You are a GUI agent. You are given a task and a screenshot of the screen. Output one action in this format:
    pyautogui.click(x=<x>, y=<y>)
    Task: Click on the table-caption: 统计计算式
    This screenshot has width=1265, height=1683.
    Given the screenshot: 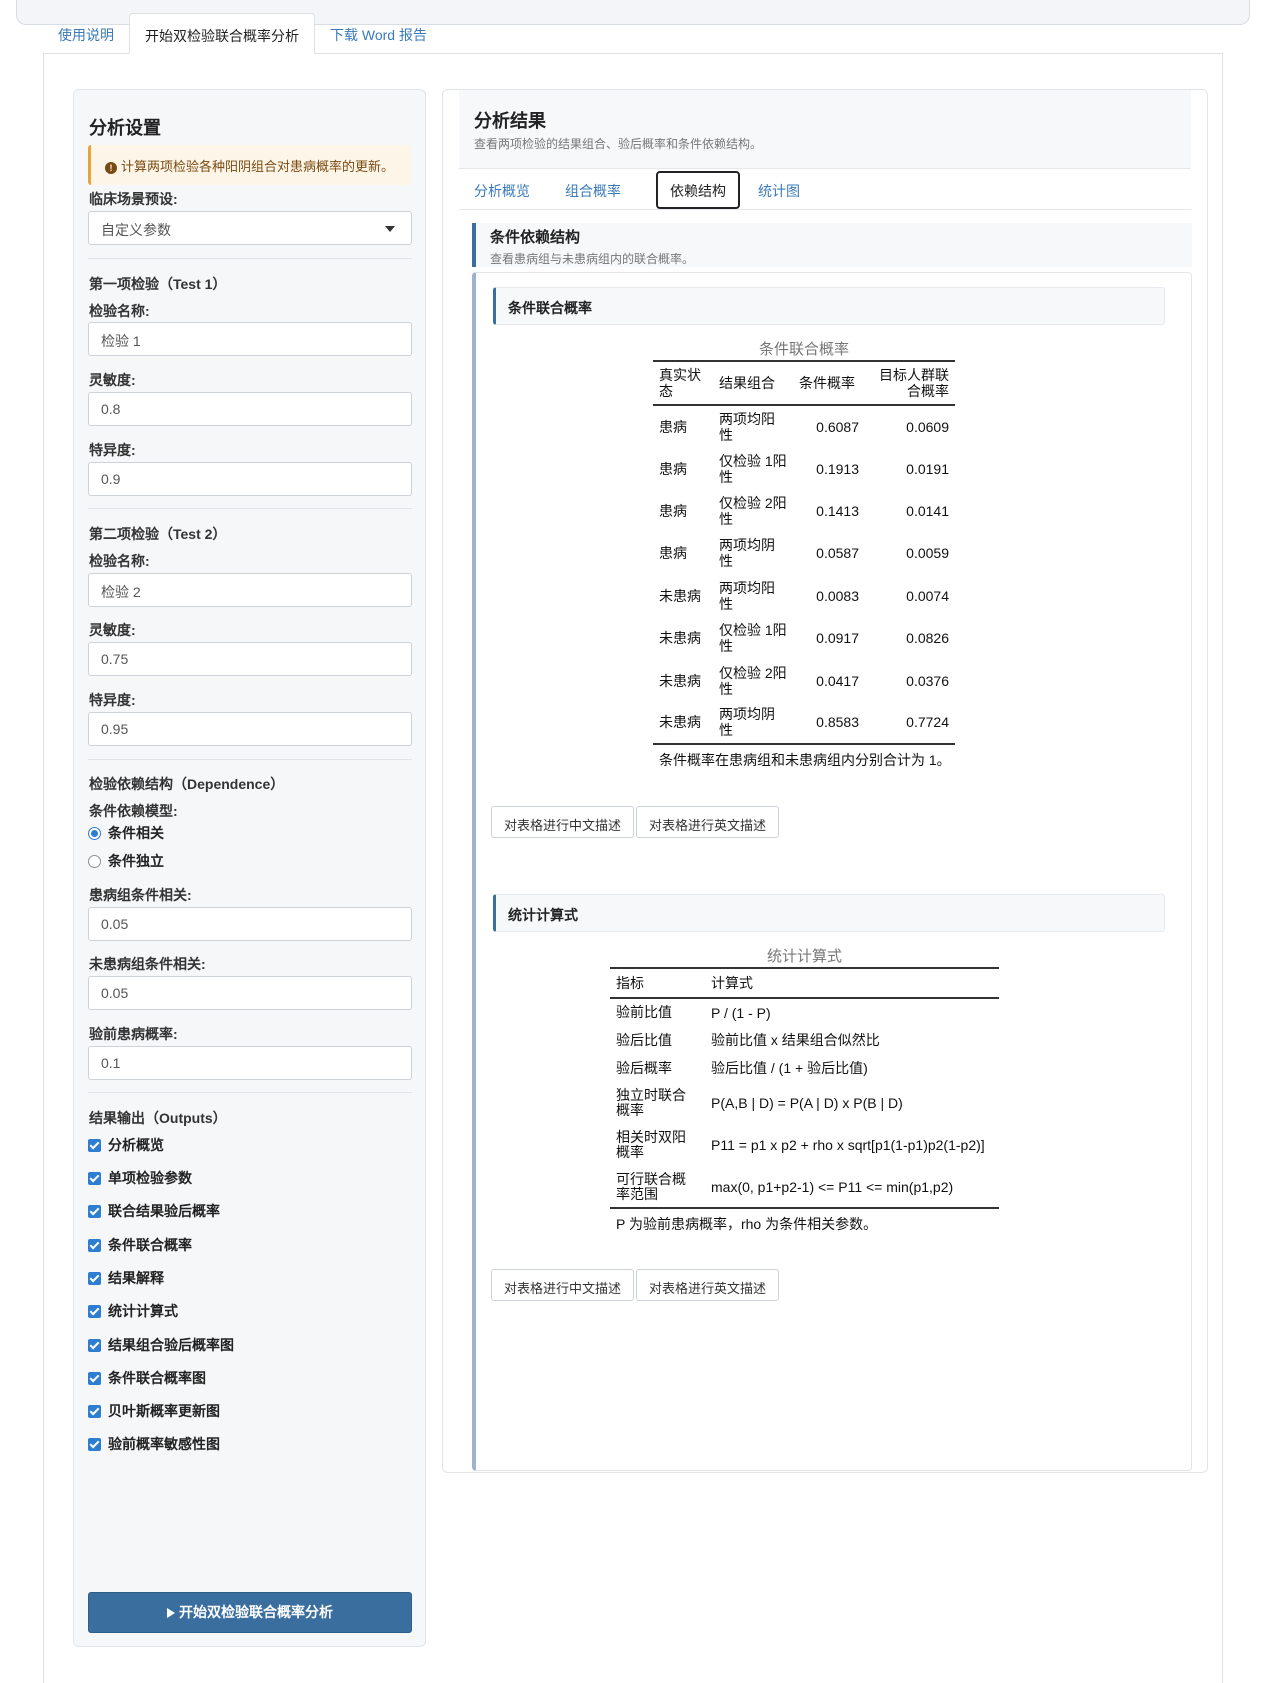 What is the action you would take?
    pyautogui.click(x=804, y=956)
    